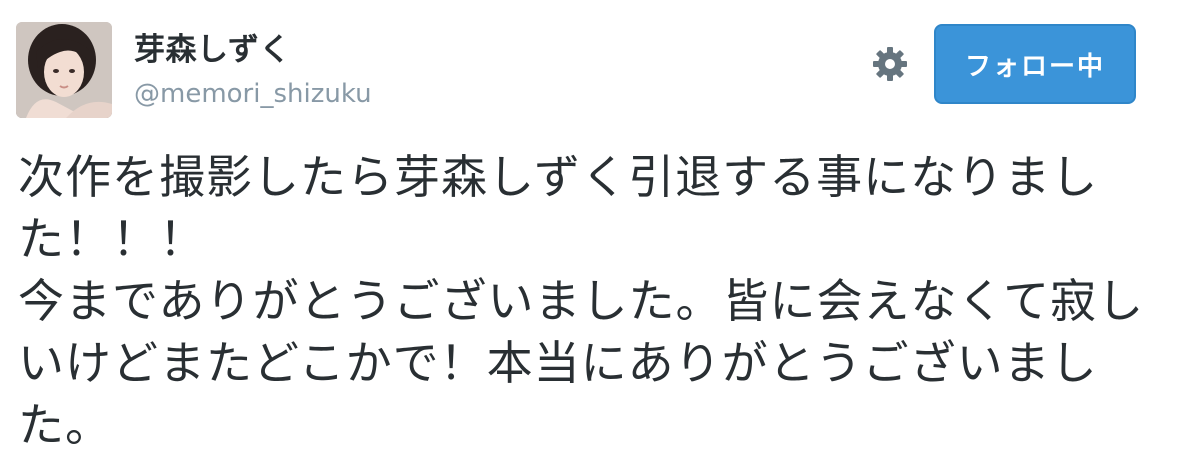 Image resolution: width=1178 pixels, height=472 pixels. I want to click on gear-icon, so click(890, 64).